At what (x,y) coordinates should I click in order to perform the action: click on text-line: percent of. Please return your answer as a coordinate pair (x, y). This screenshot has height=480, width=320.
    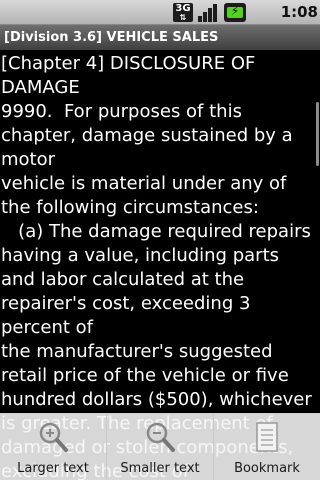
    Looking at the image, I should click on (47, 327).